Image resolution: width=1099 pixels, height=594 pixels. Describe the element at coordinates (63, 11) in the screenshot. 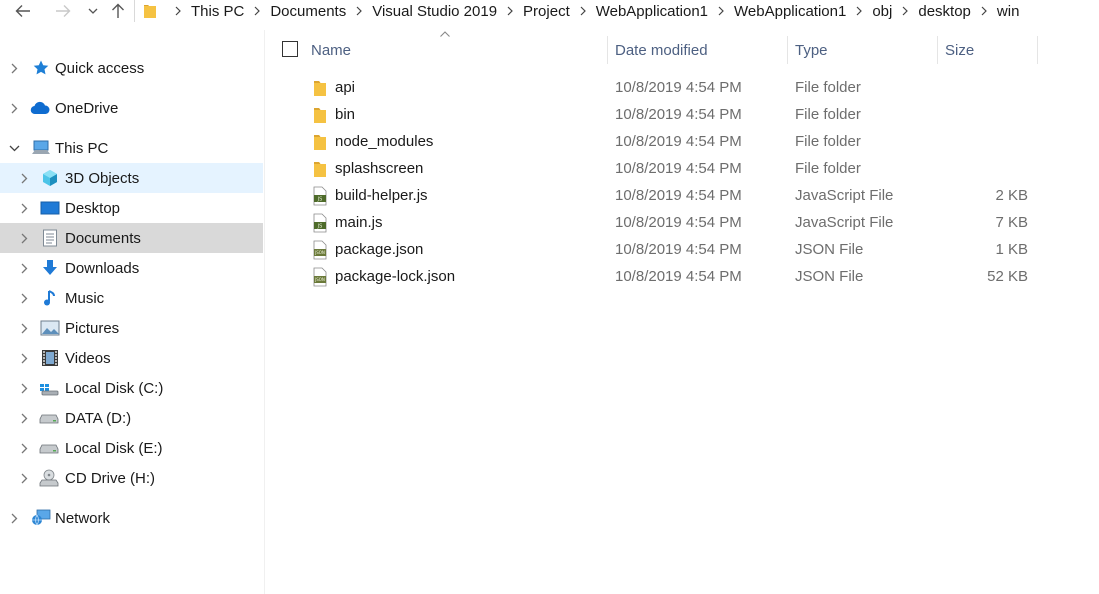

I see `forward-button` at that location.